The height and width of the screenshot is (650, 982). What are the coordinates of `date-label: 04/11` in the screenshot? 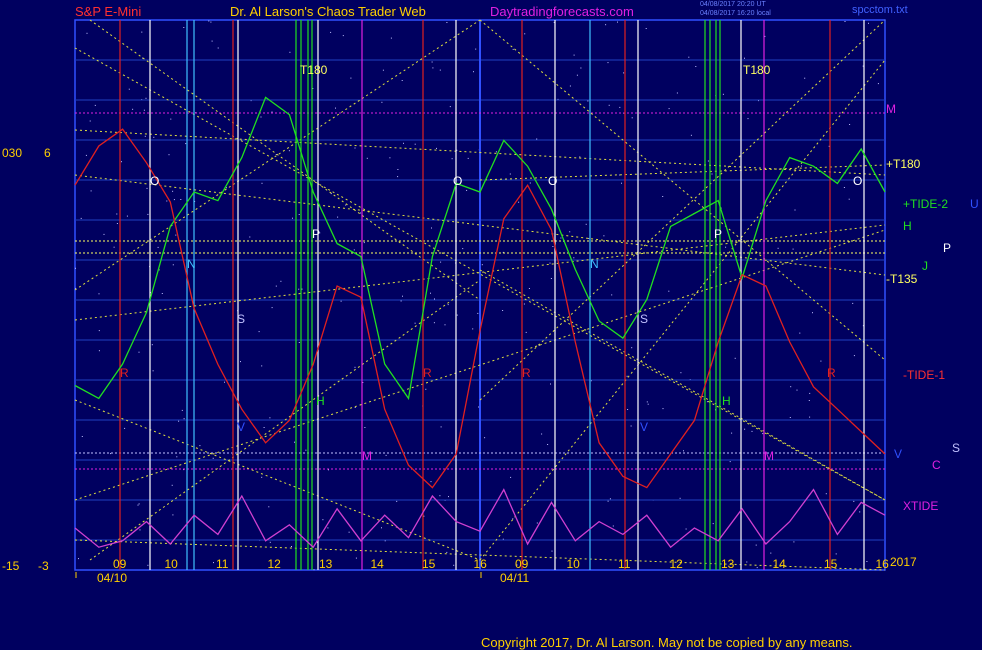 It's located at (514, 578).